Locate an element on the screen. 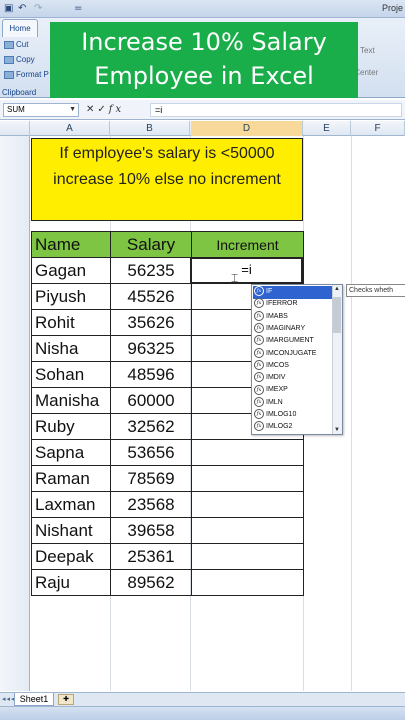  banner-line-2: Employee in Excel is located at coordinates (204, 76).